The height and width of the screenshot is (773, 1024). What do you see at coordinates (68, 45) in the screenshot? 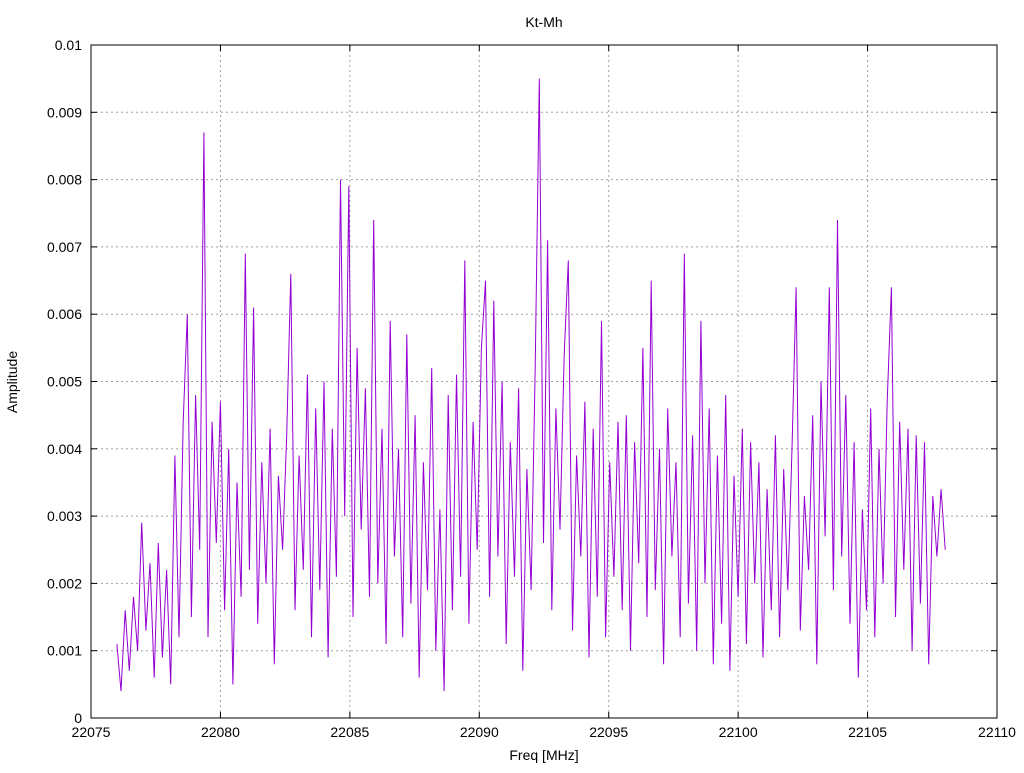
I see `y-tick-label: 0.01` at bounding box center [68, 45].